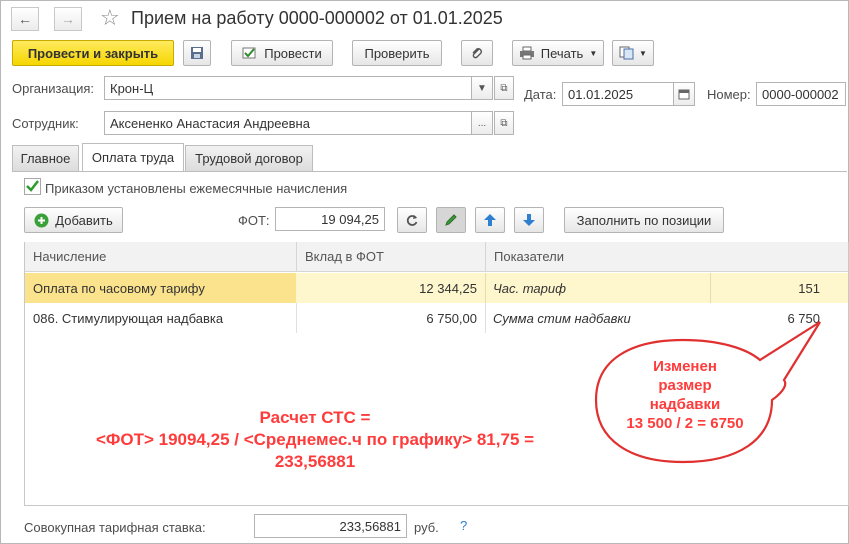  I want to click on back-button: ←, so click(25, 19).